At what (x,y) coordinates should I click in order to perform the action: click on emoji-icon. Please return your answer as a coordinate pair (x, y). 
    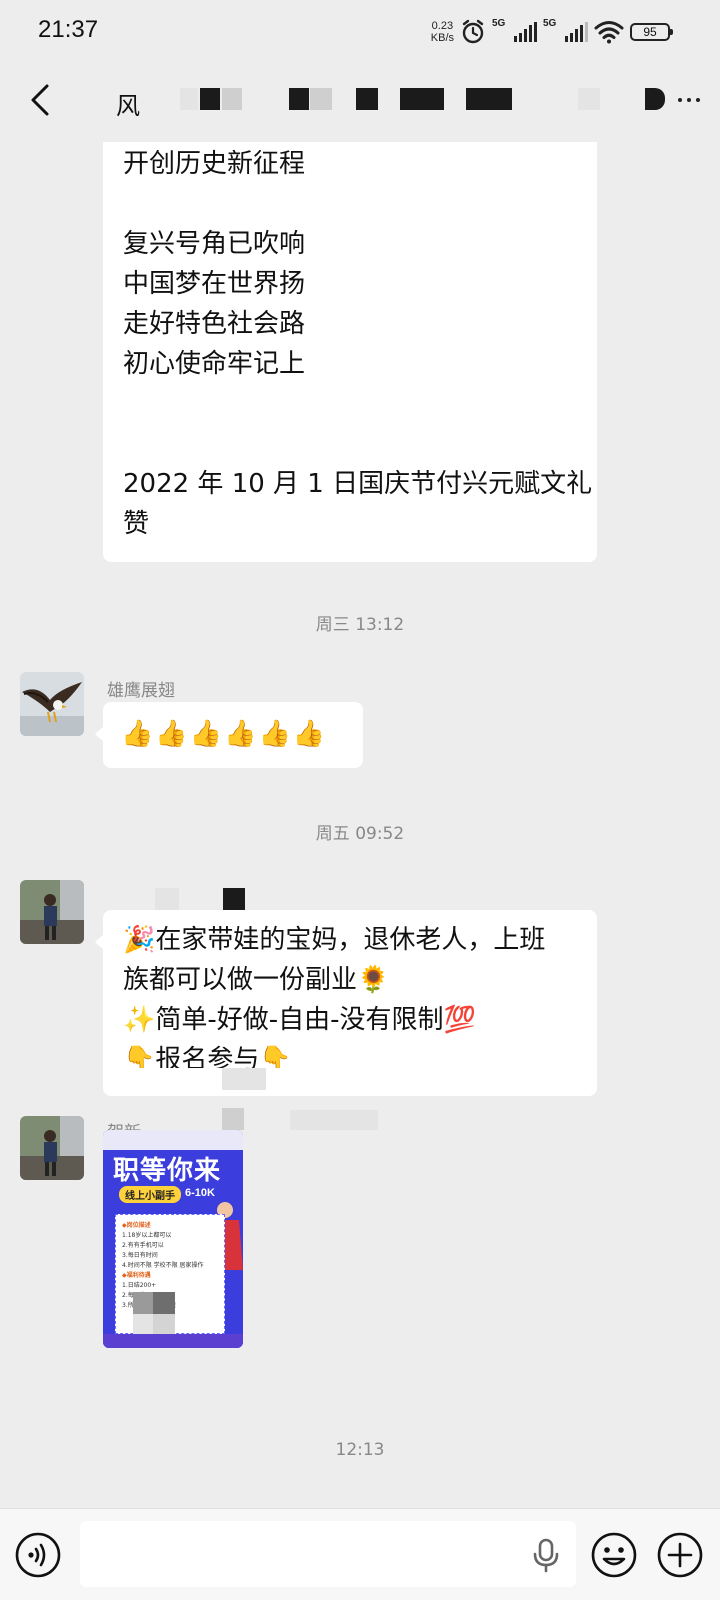
    Looking at the image, I should click on (614, 1555).